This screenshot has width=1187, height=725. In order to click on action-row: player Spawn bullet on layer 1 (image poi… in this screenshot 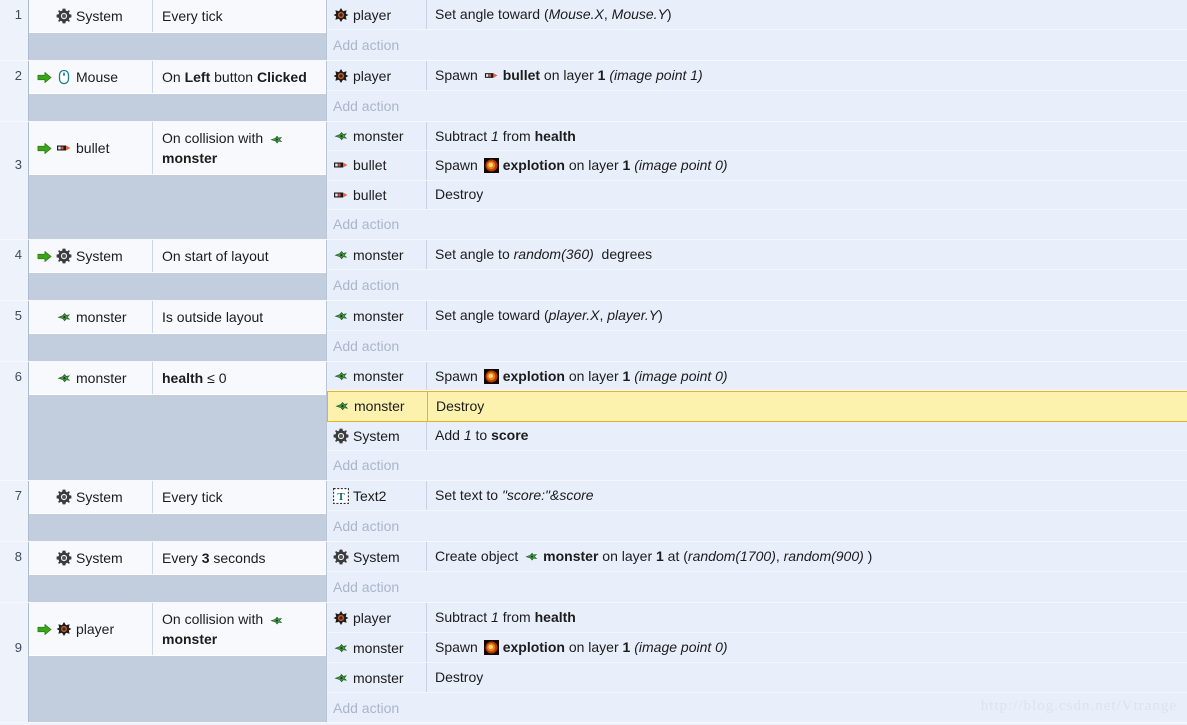, I will do `click(757, 76)`.